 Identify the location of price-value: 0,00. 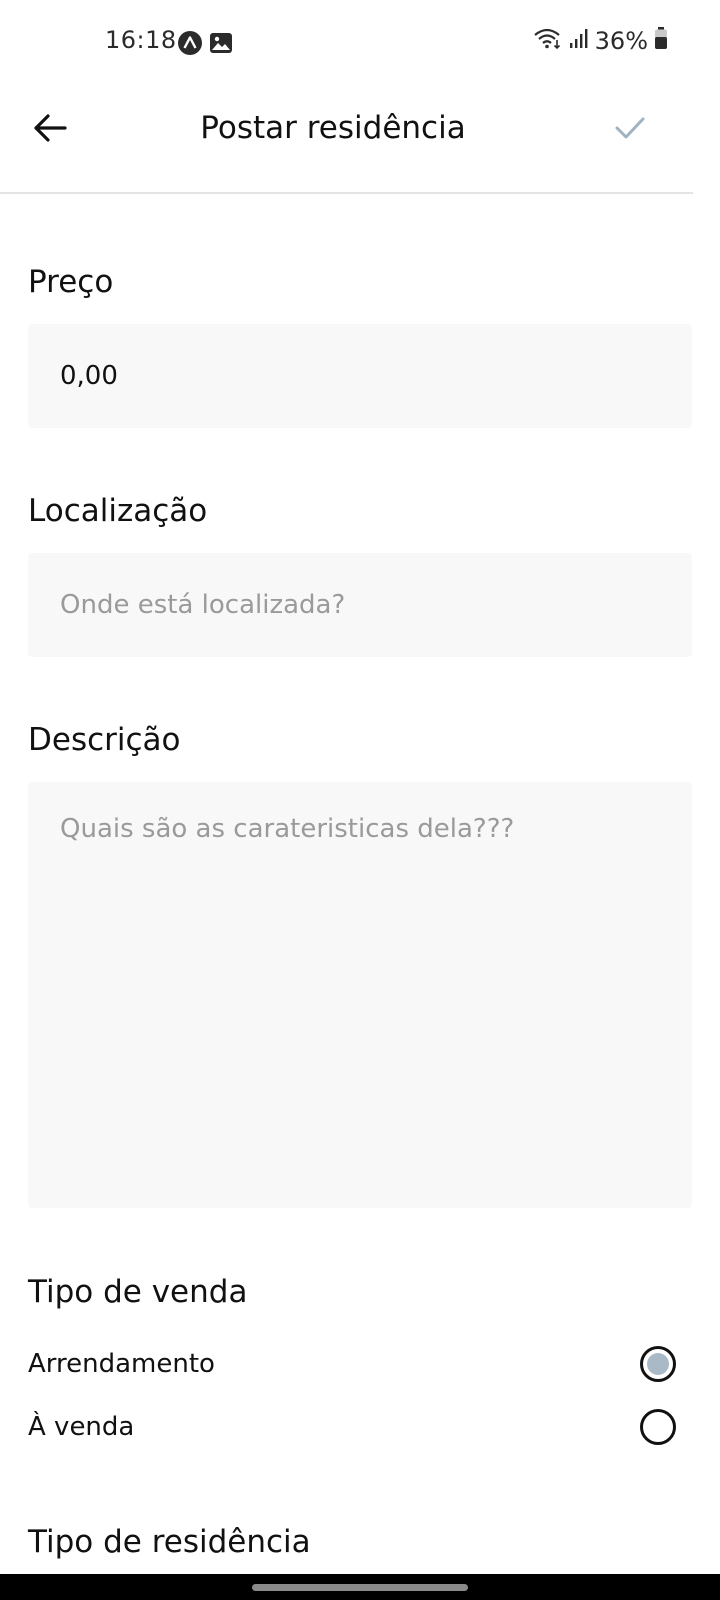
(89, 376).